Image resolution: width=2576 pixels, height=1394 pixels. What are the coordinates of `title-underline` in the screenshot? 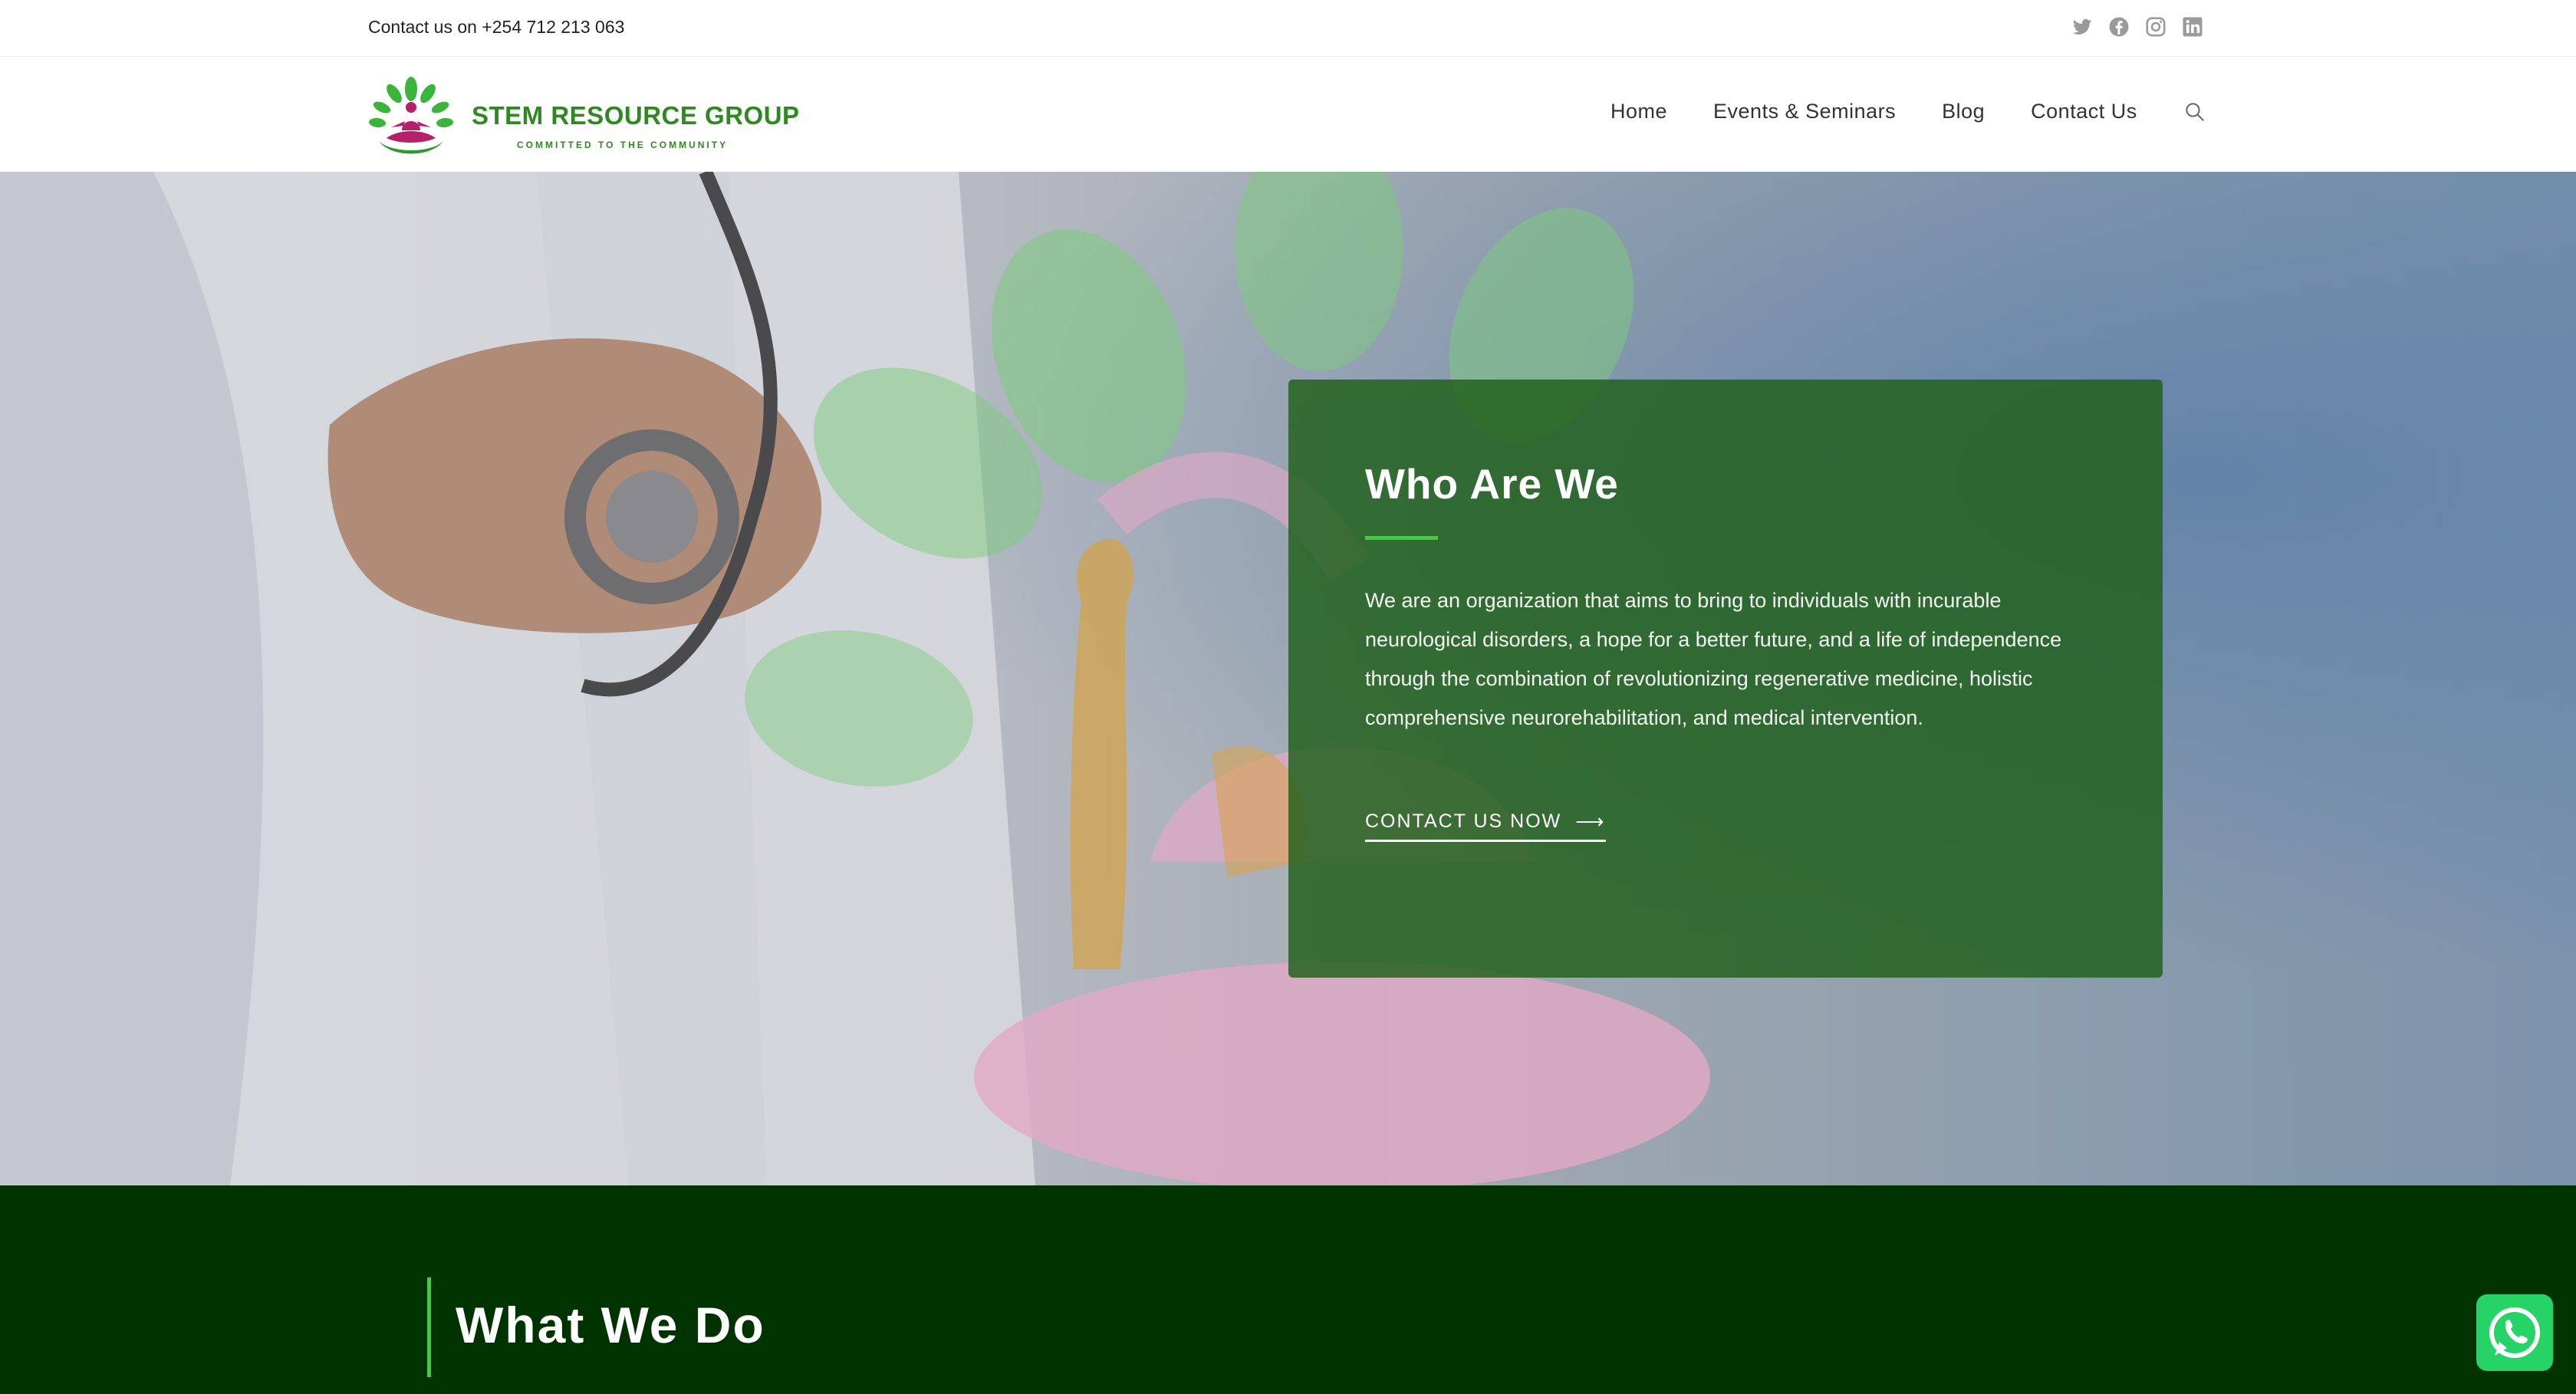 It's located at (1401, 538).